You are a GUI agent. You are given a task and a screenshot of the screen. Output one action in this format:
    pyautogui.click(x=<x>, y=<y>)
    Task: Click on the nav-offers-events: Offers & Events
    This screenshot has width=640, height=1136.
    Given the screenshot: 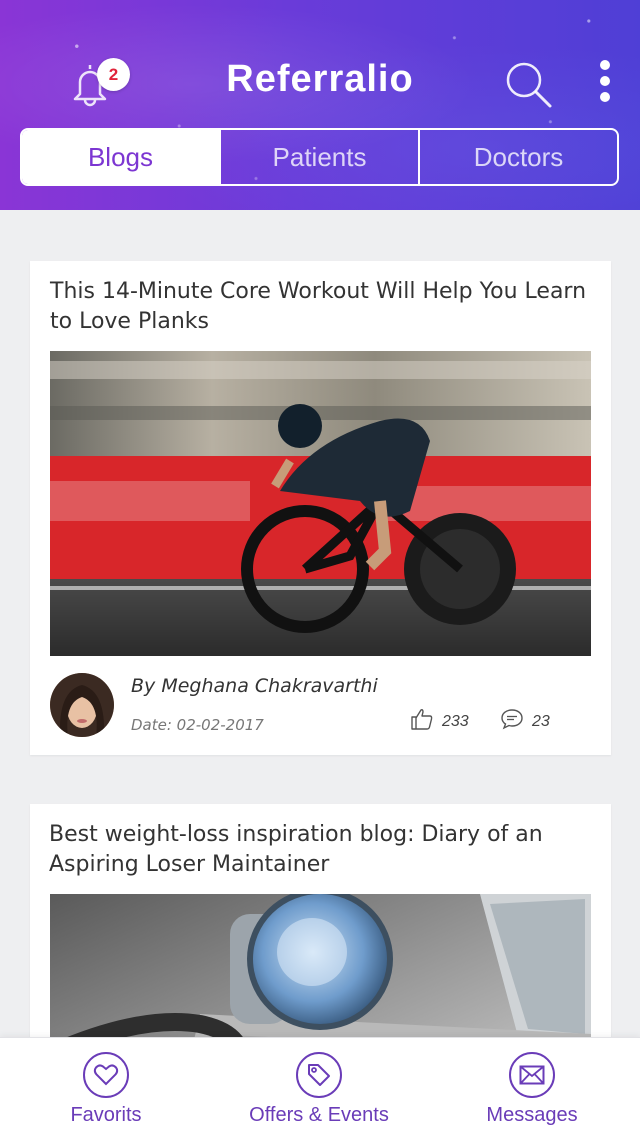 What is the action you would take?
    pyautogui.click(x=319, y=1089)
    